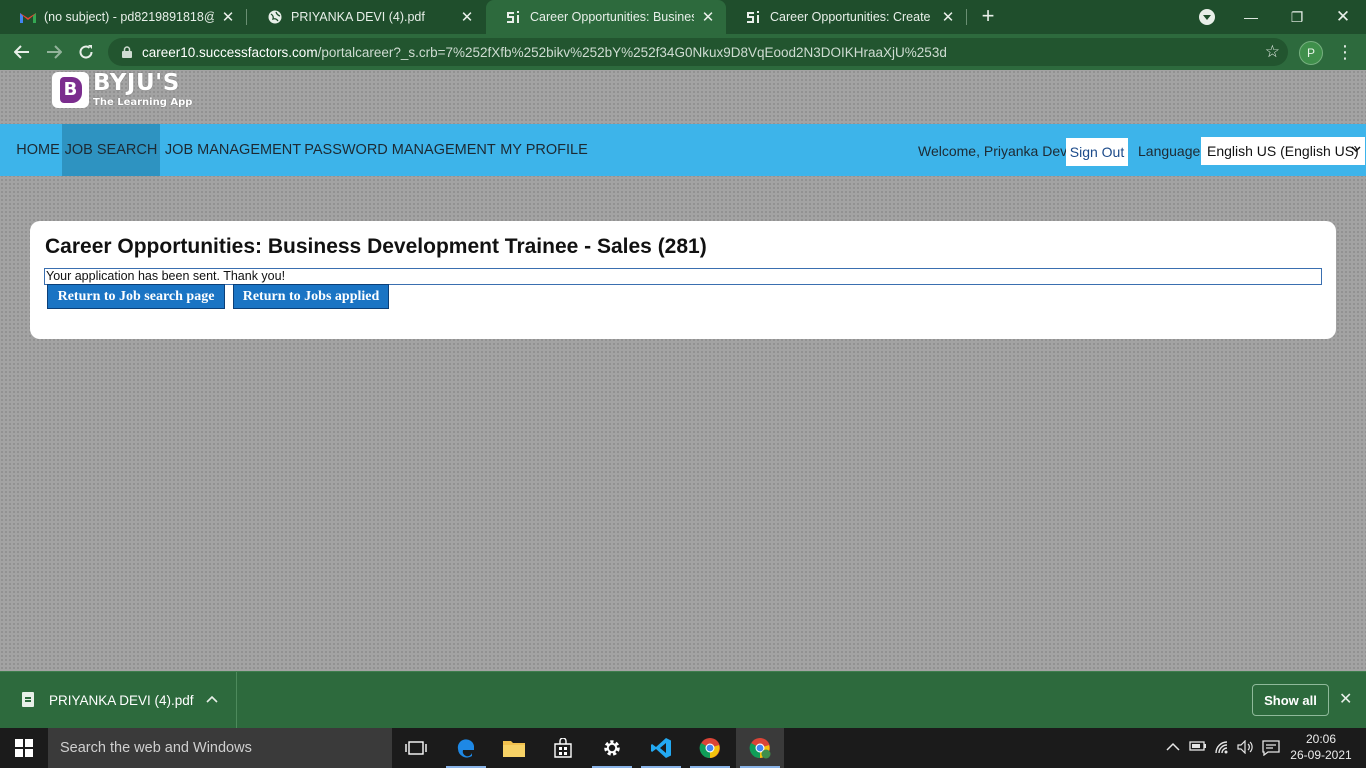 This screenshot has height=768, width=1366. What do you see at coordinates (1345, 52) in the screenshot?
I see `browser-menu-icon: ⋮` at bounding box center [1345, 52].